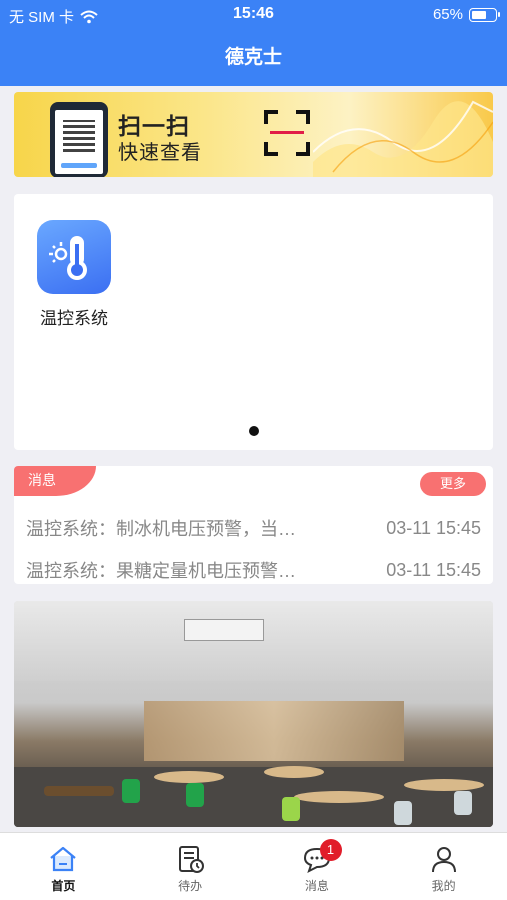 The image size is (507, 900). What do you see at coordinates (287, 133) in the screenshot?
I see `scan-frame-icon` at bounding box center [287, 133].